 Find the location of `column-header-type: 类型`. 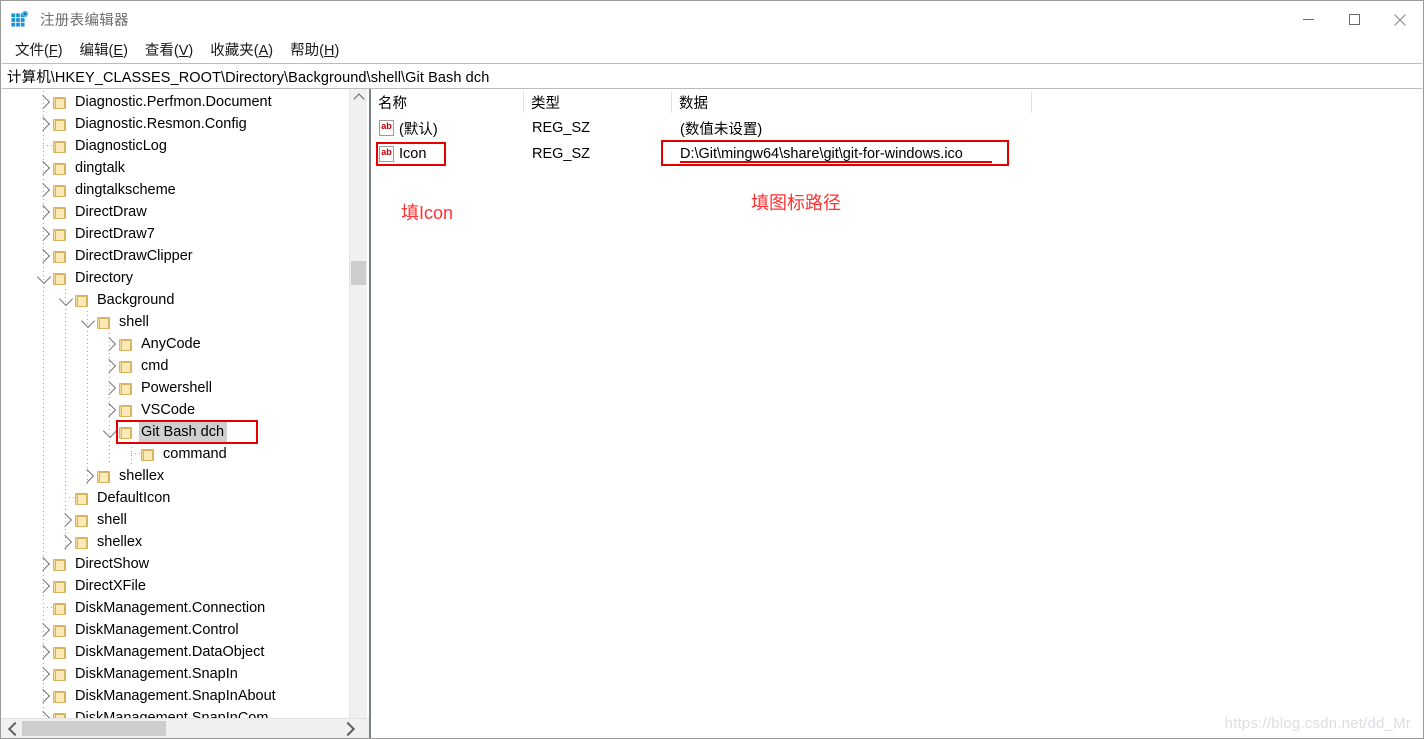

column-header-type: 类型 is located at coordinates (598, 102).